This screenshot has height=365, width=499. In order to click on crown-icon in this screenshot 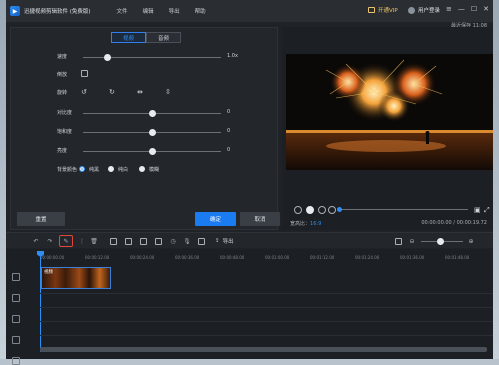, I will do `click(371, 10)`.